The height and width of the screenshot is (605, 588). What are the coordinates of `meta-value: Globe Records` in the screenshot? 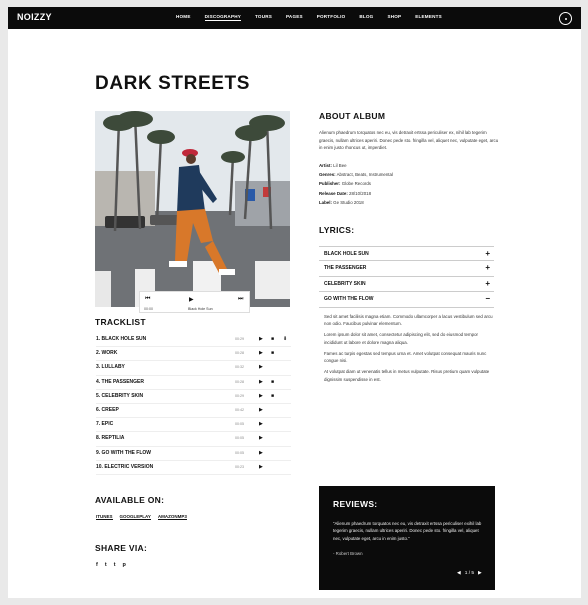 It's located at (356, 184).